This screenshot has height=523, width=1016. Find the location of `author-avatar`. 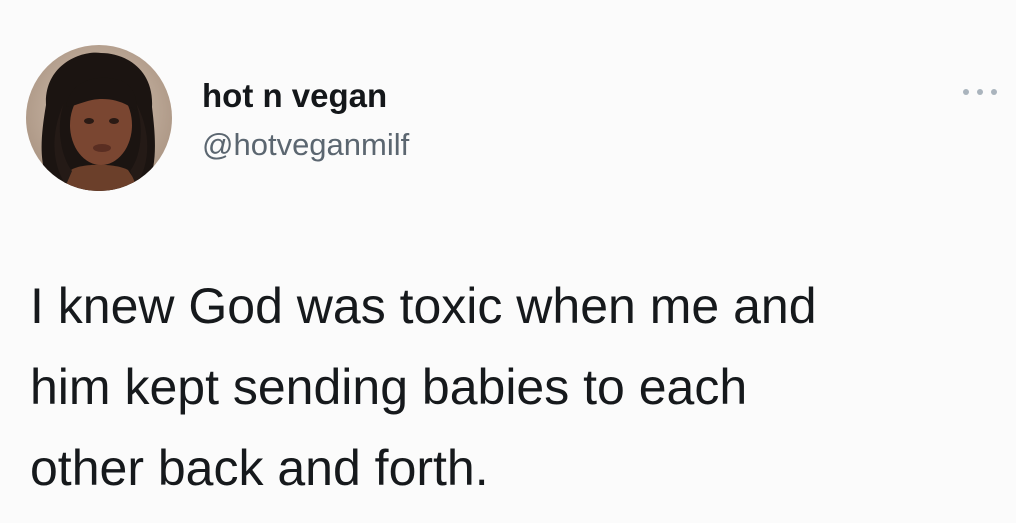

author-avatar is located at coordinates (99, 118).